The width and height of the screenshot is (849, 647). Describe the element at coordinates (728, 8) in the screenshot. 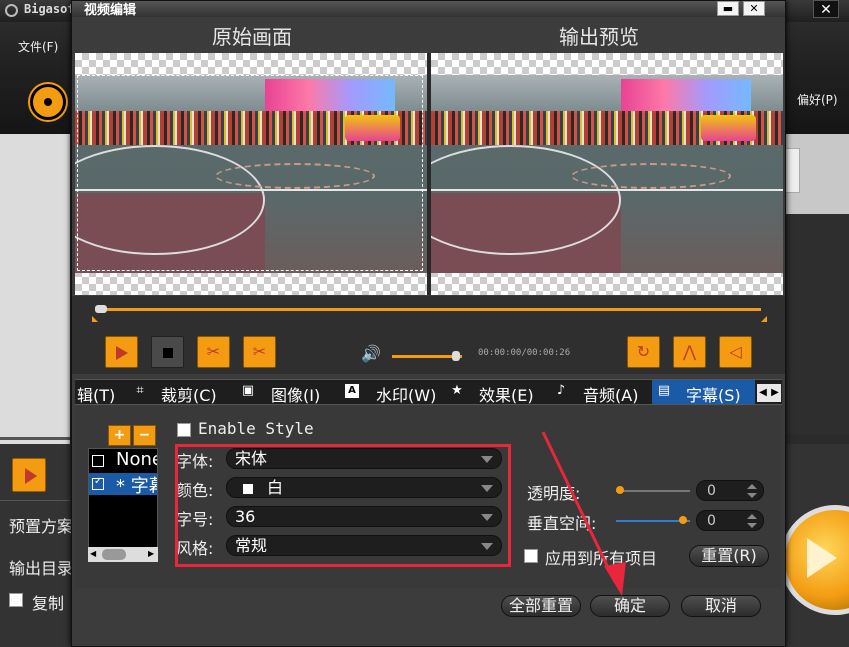

I see `dialog-minimize-button: ▬` at that location.